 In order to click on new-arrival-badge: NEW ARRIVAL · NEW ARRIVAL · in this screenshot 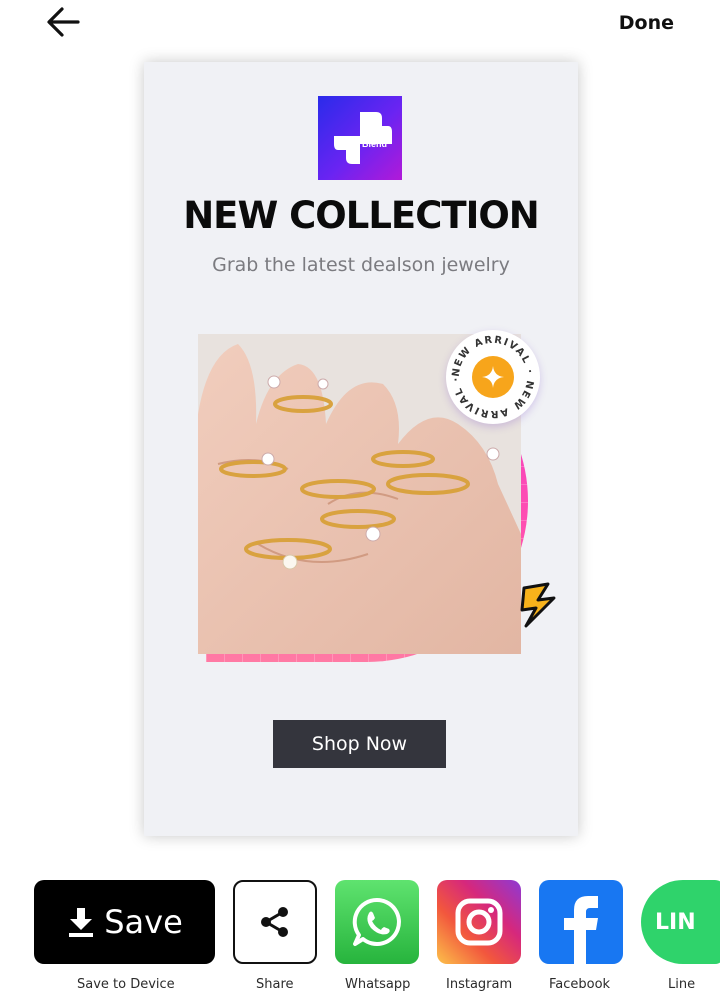, I will do `click(493, 377)`.